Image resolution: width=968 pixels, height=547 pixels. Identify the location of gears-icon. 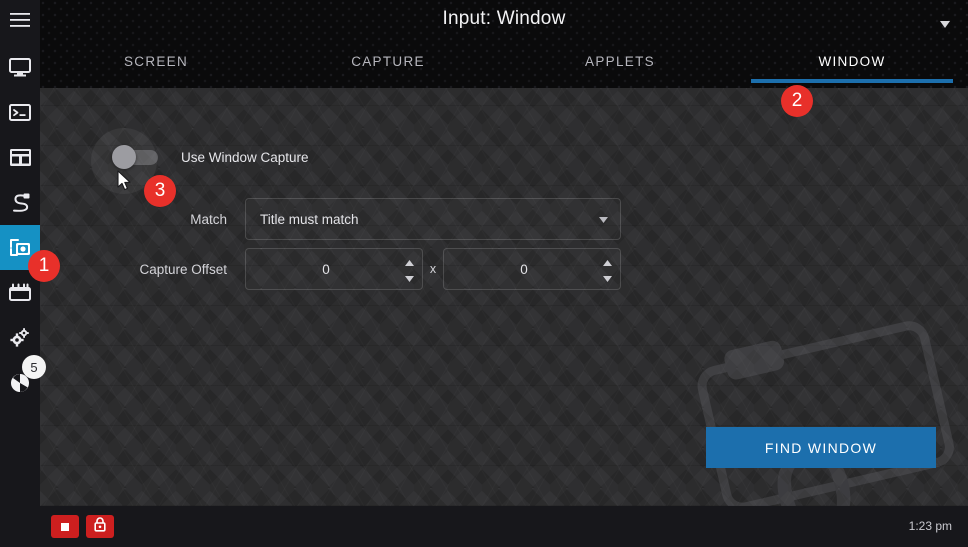
(20, 337).